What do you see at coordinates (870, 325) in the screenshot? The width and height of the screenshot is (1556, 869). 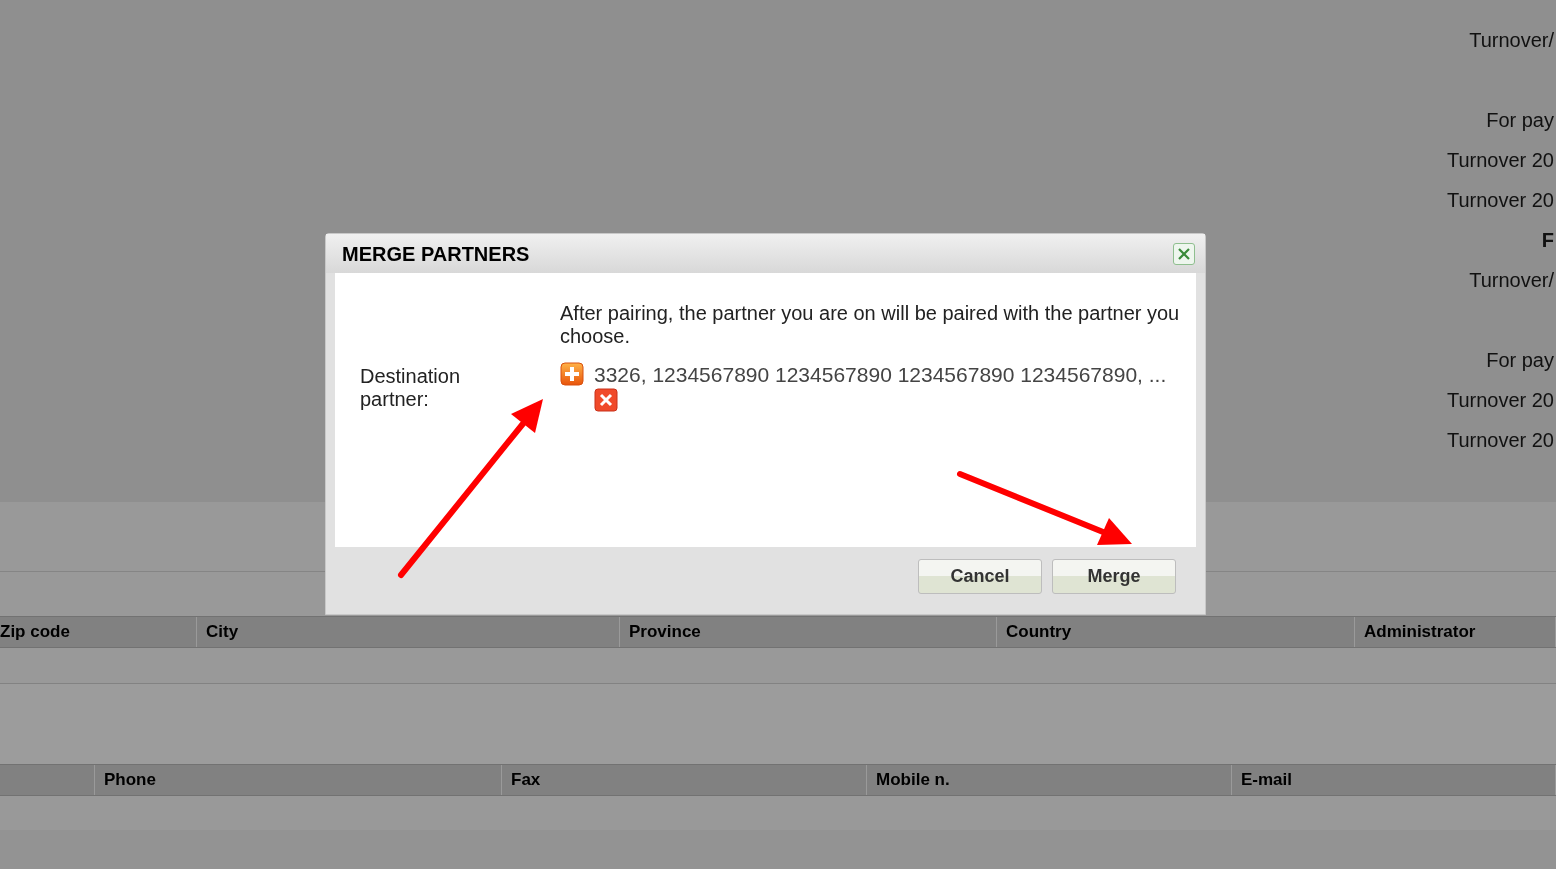 I see `dialog-message: After pairing, the partner you are on will be paired with the partner you choose.` at bounding box center [870, 325].